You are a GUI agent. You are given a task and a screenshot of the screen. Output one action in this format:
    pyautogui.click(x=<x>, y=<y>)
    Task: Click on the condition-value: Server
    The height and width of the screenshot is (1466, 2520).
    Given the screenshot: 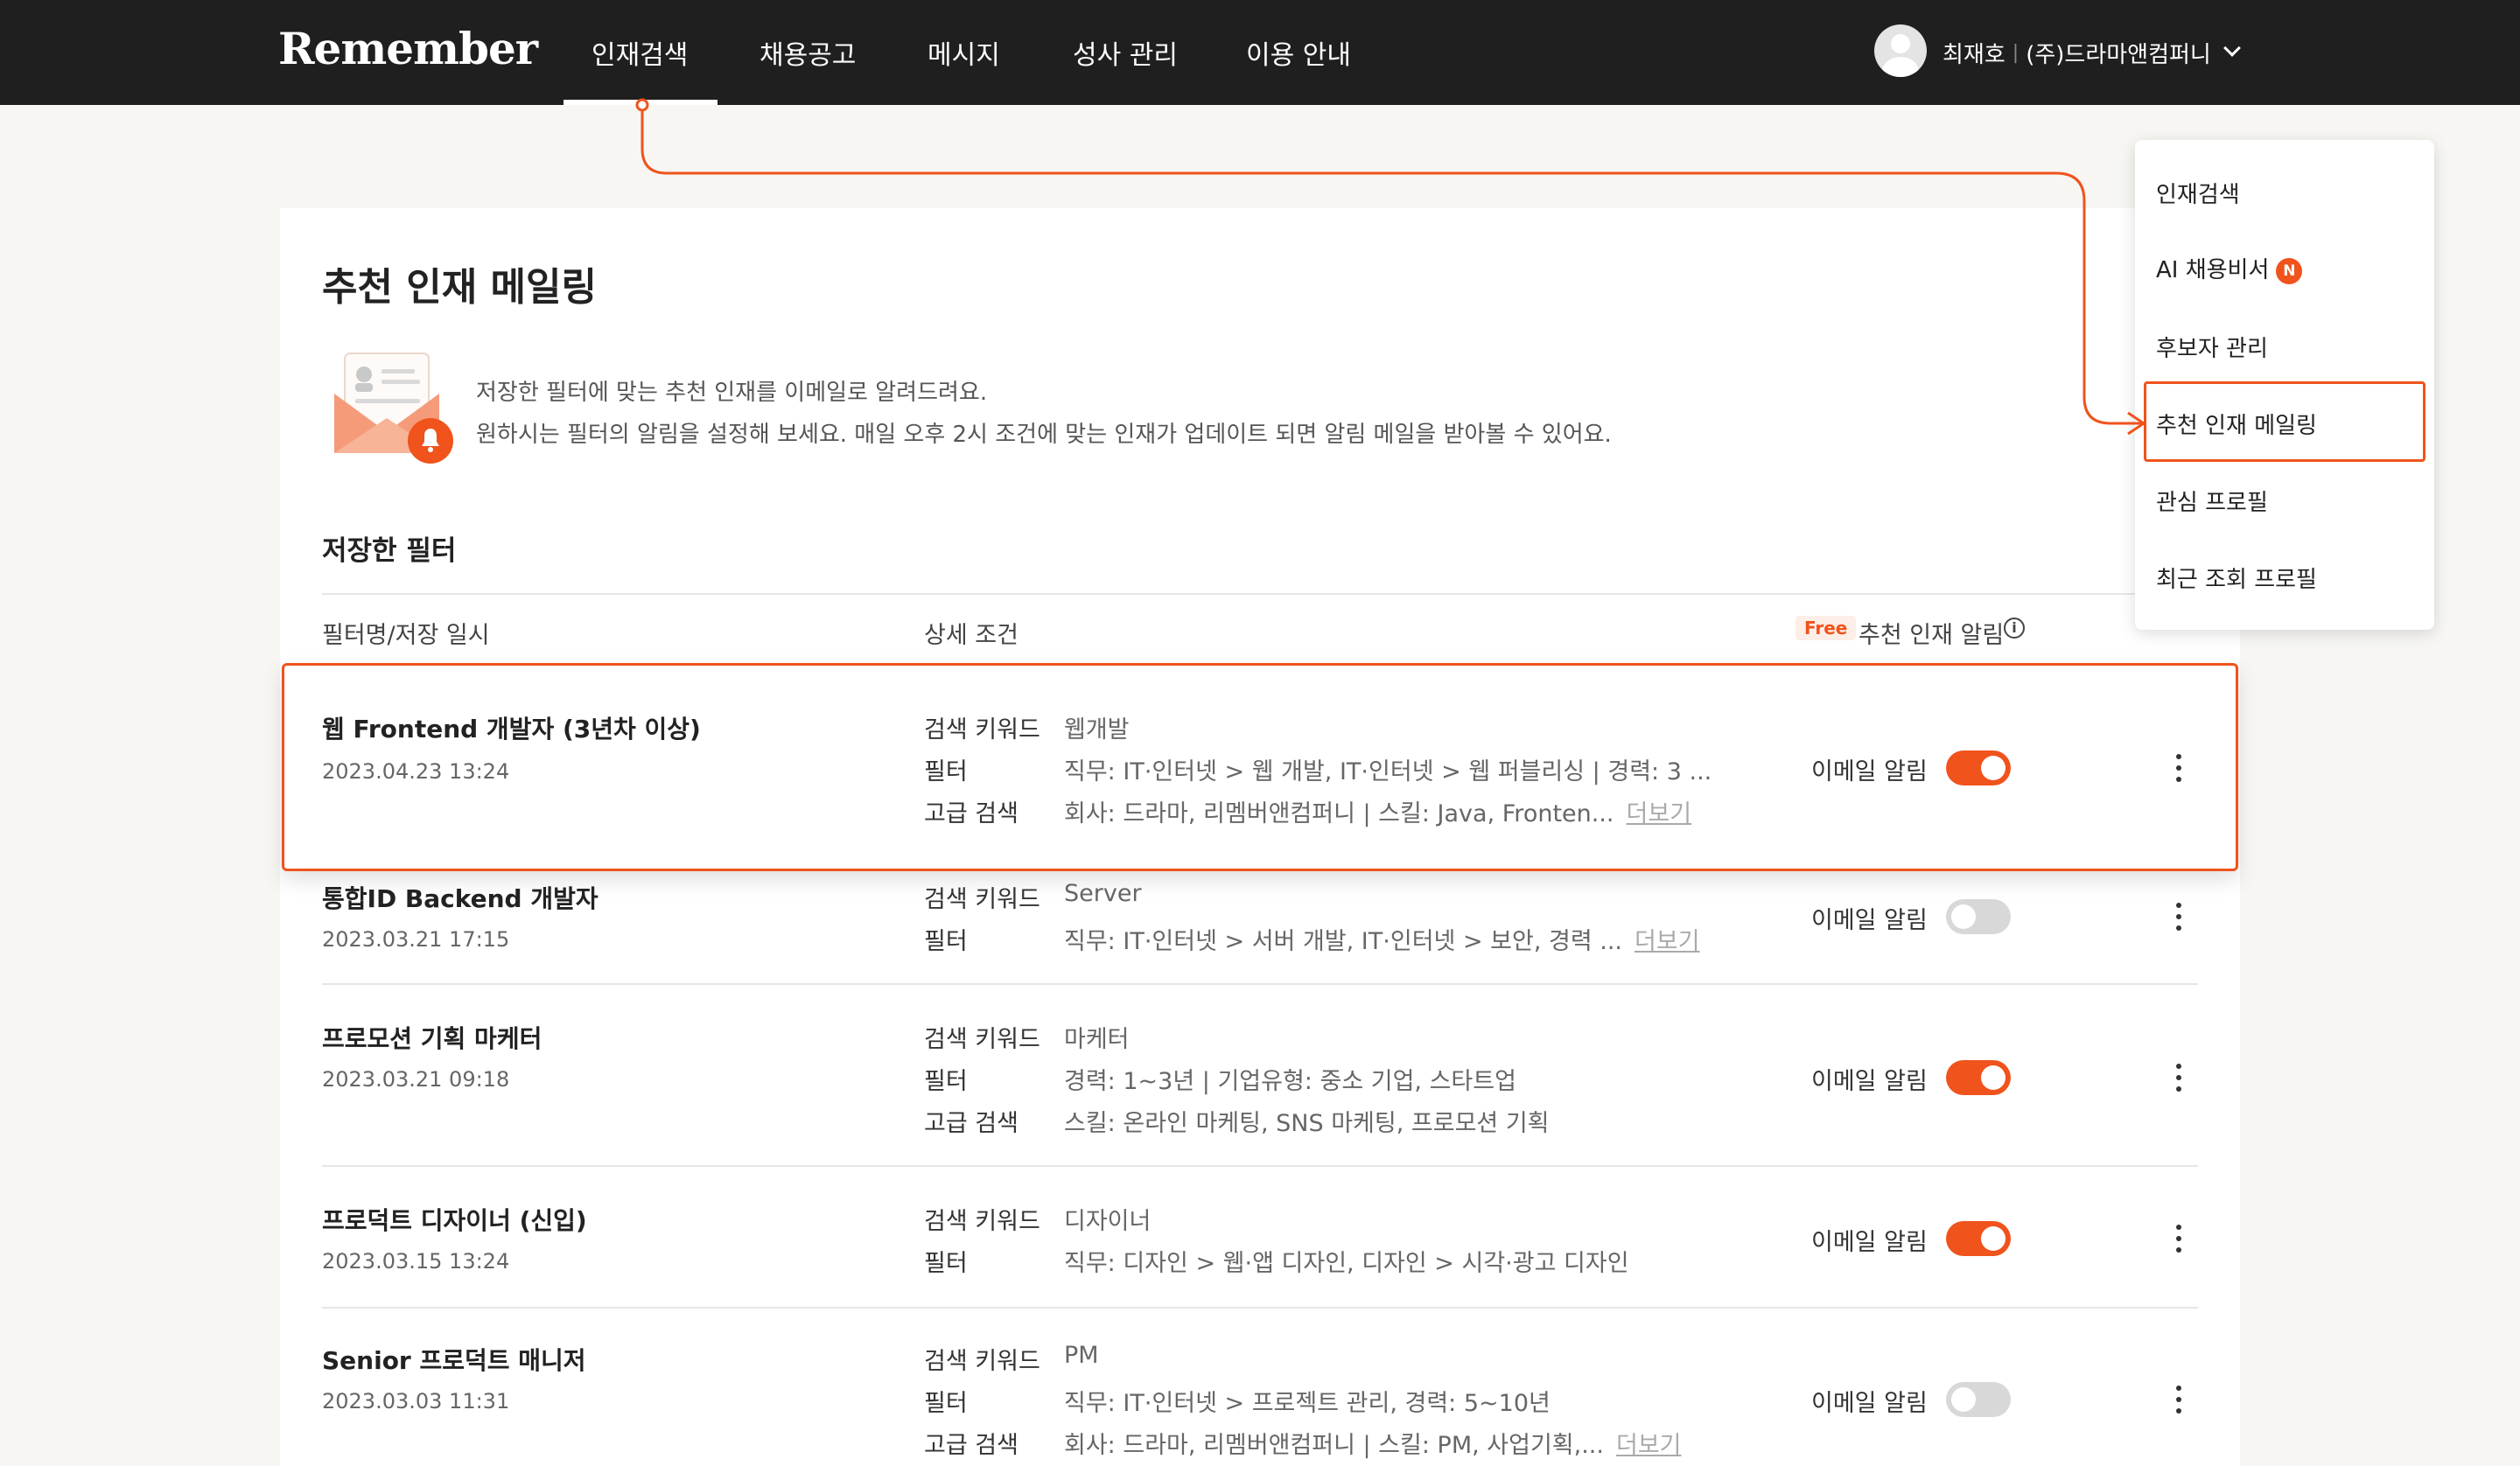 What is the action you would take?
    pyautogui.click(x=1103, y=894)
    